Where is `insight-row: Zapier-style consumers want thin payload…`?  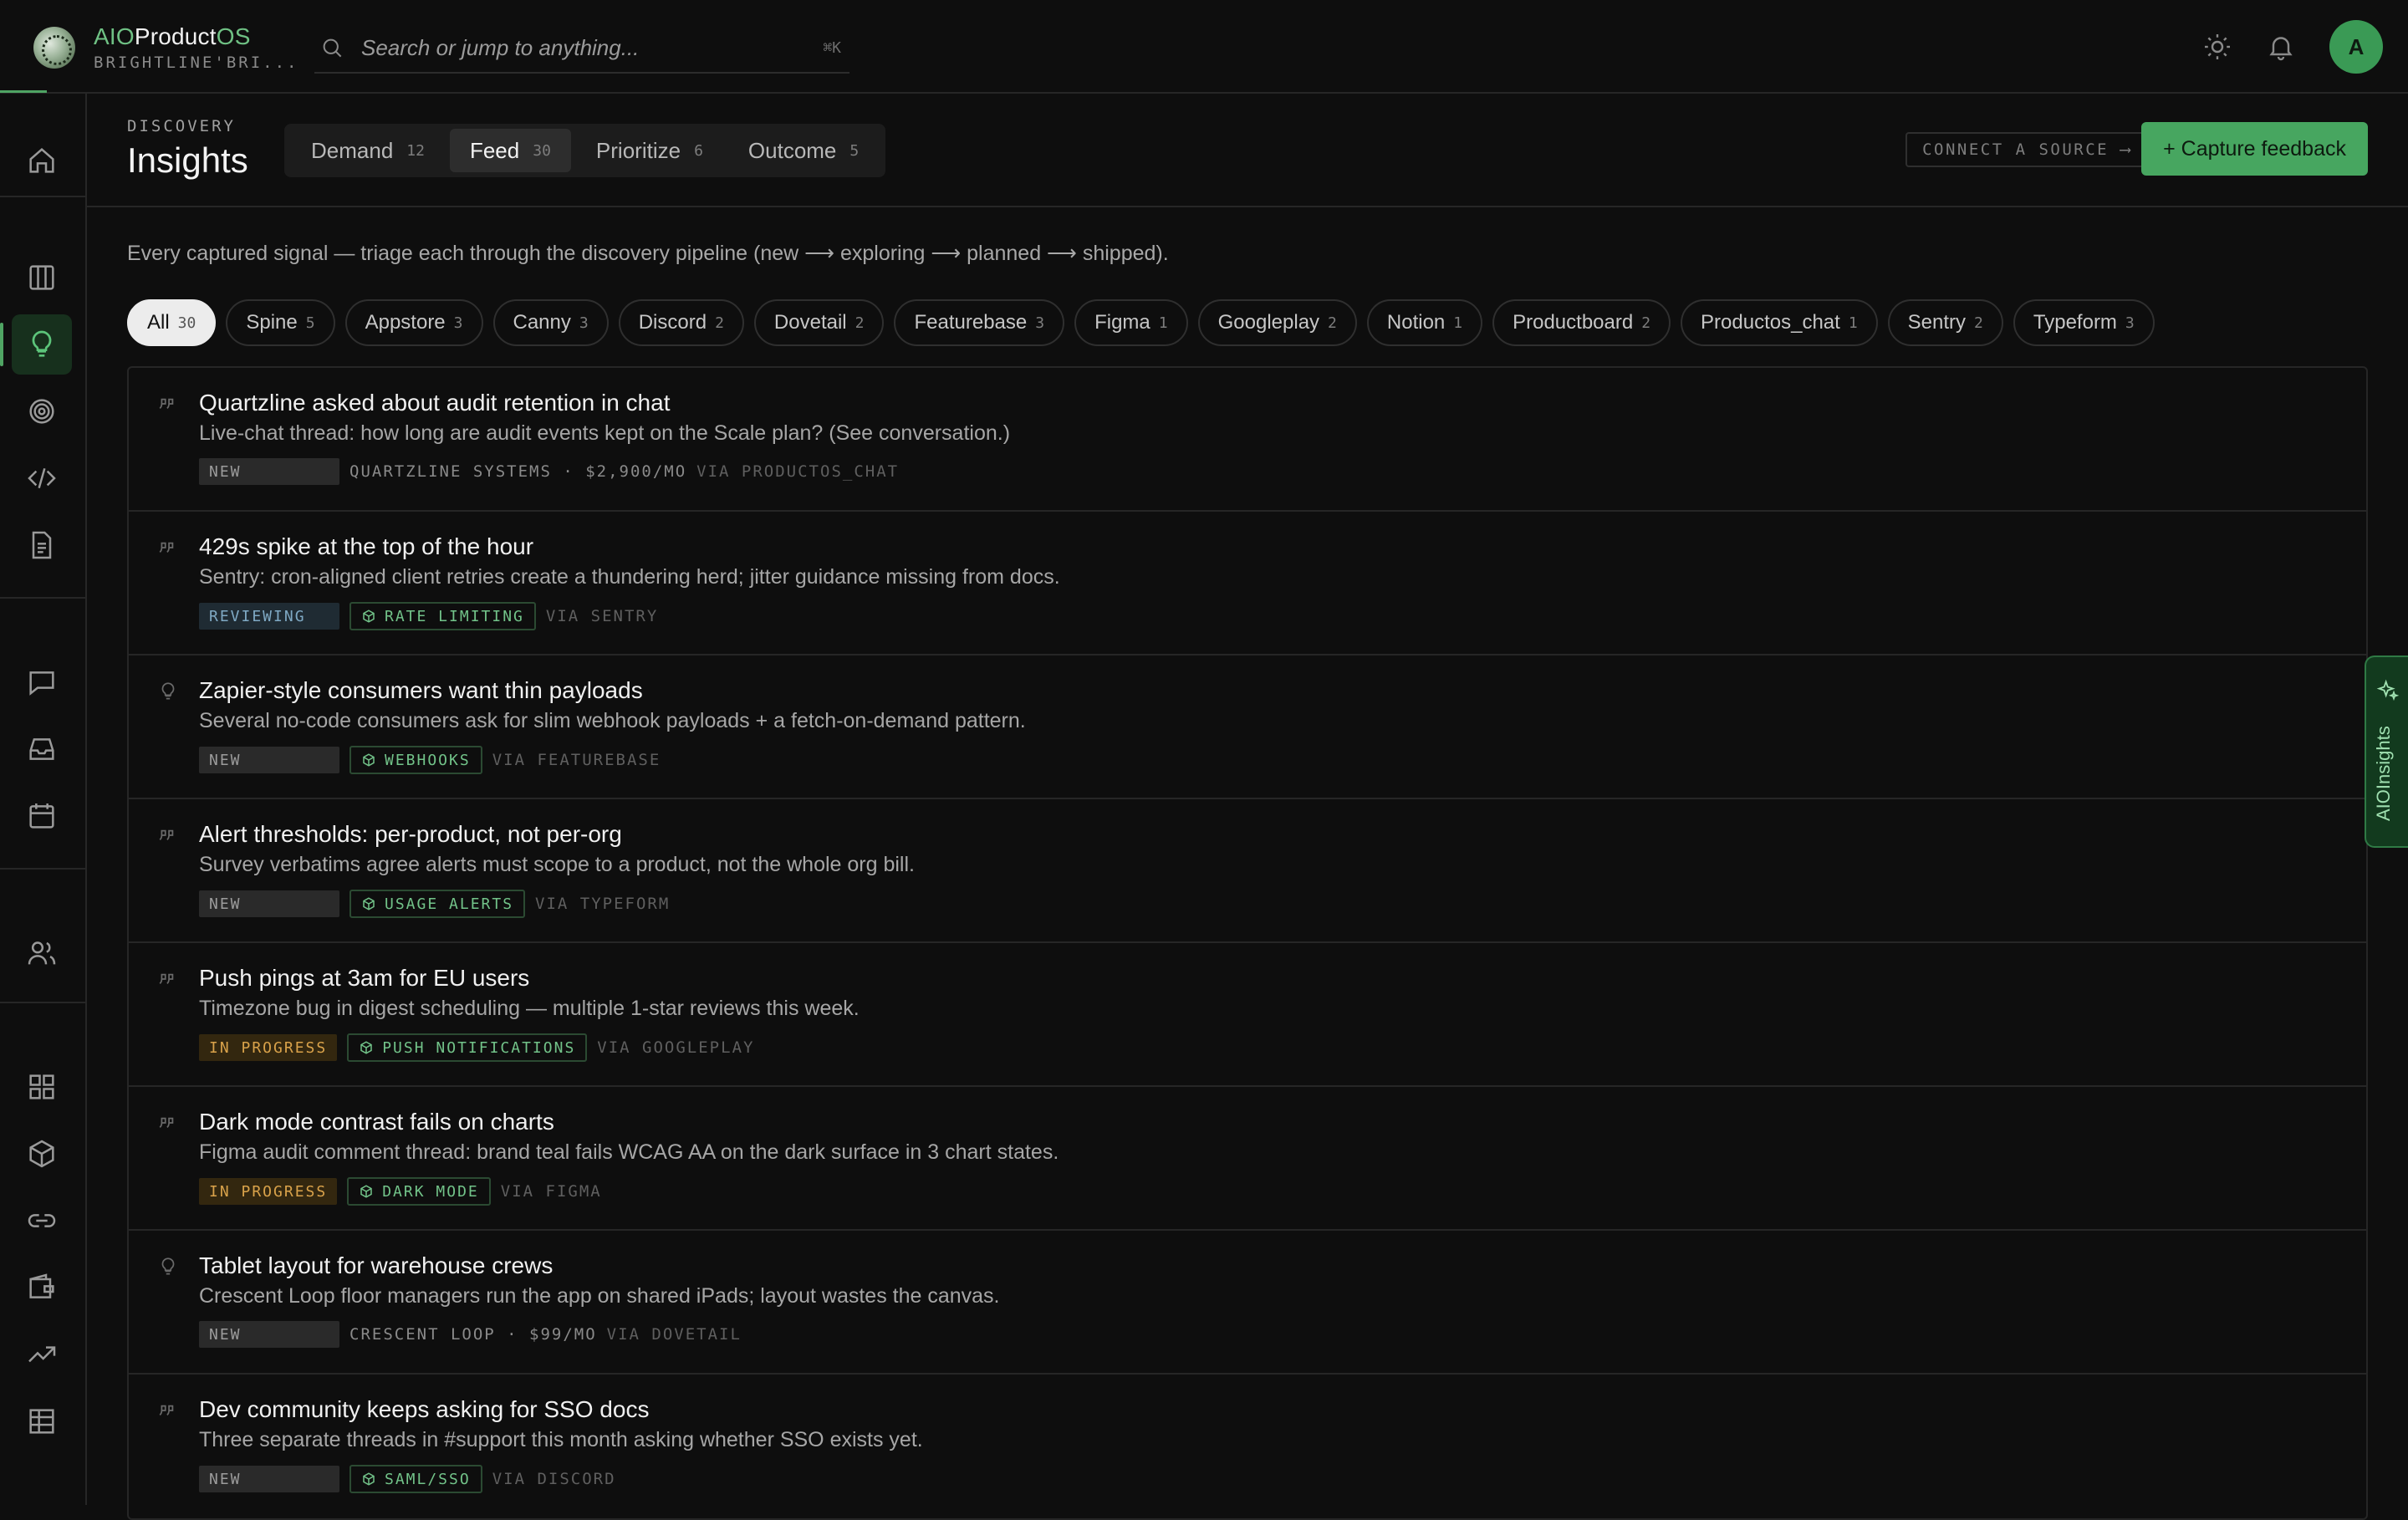 insight-row: Zapier-style consumers want thin payload… is located at coordinates (1247, 727).